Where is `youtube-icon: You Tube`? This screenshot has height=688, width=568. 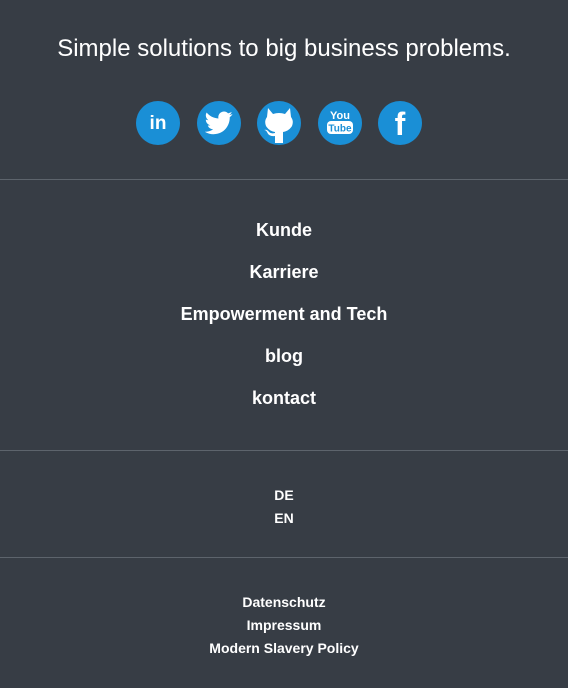 youtube-icon: You Tube is located at coordinates (339, 122).